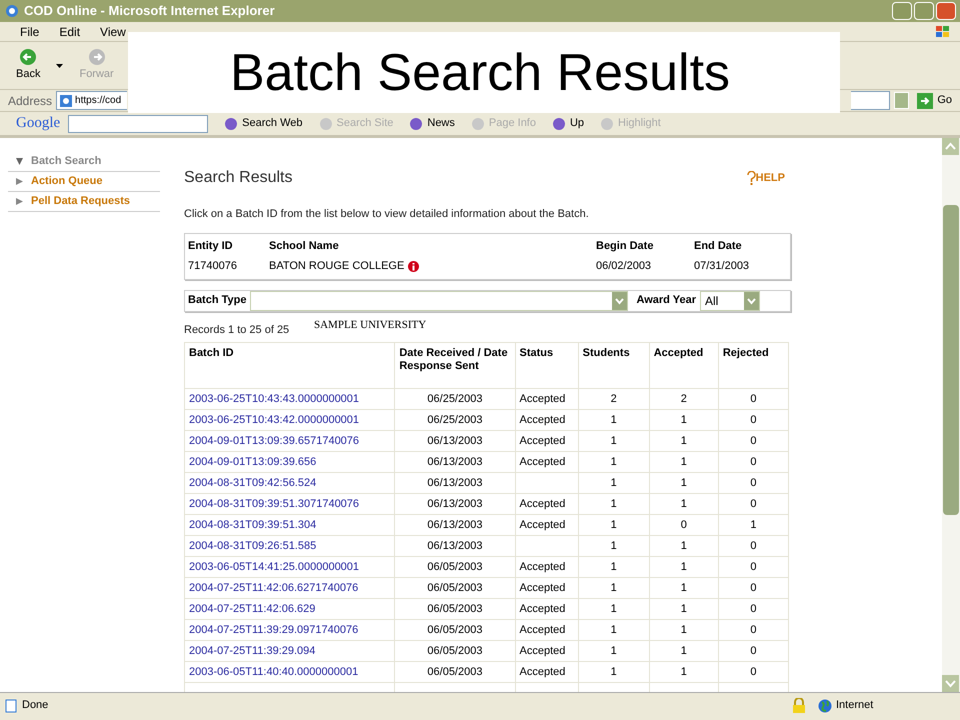 The image size is (960, 720). I want to click on minimize-button, so click(902, 11).